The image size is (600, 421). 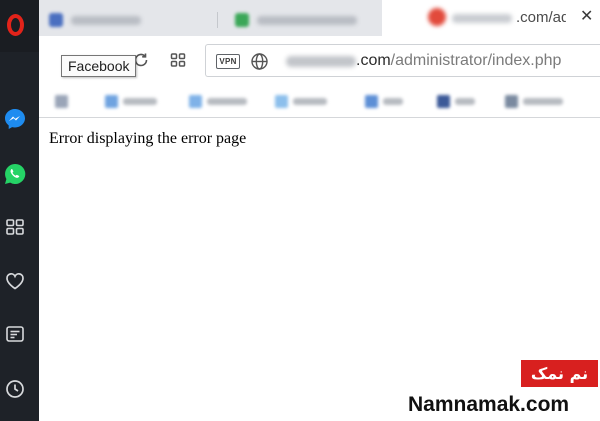 I want to click on opera-menu-button, so click(x=19, y=26).